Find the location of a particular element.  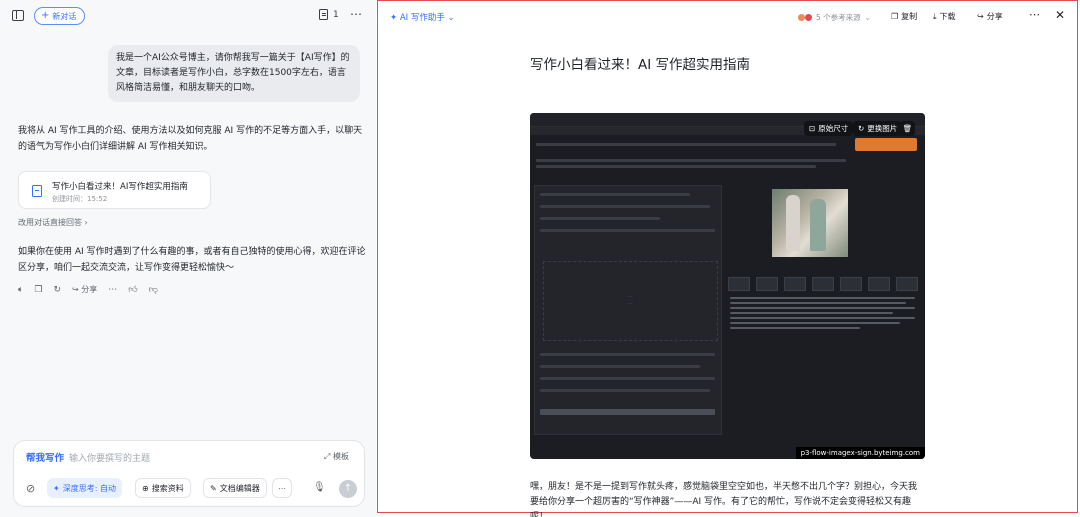

template-button: ⤢ 模板 is located at coordinates (336, 456).